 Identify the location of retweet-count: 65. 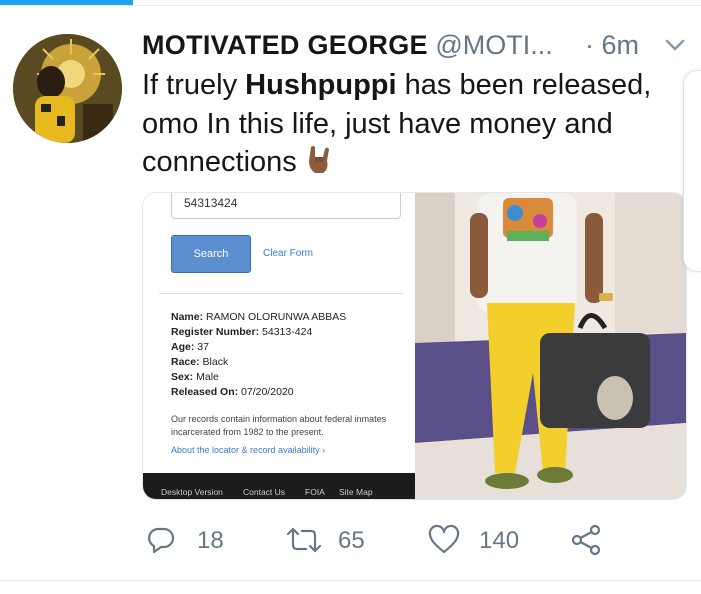
(351, 540).